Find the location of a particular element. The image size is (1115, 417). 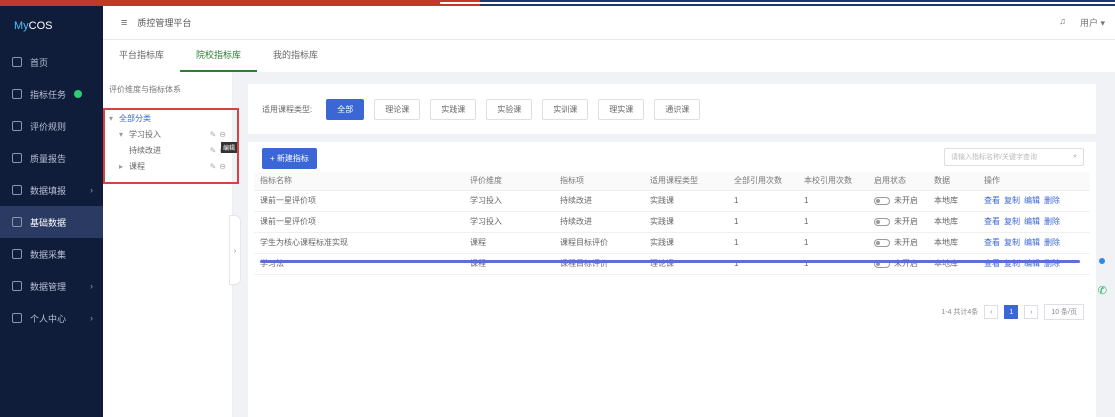

bell-icon: ♫ is located at coordinates (1062, 22).